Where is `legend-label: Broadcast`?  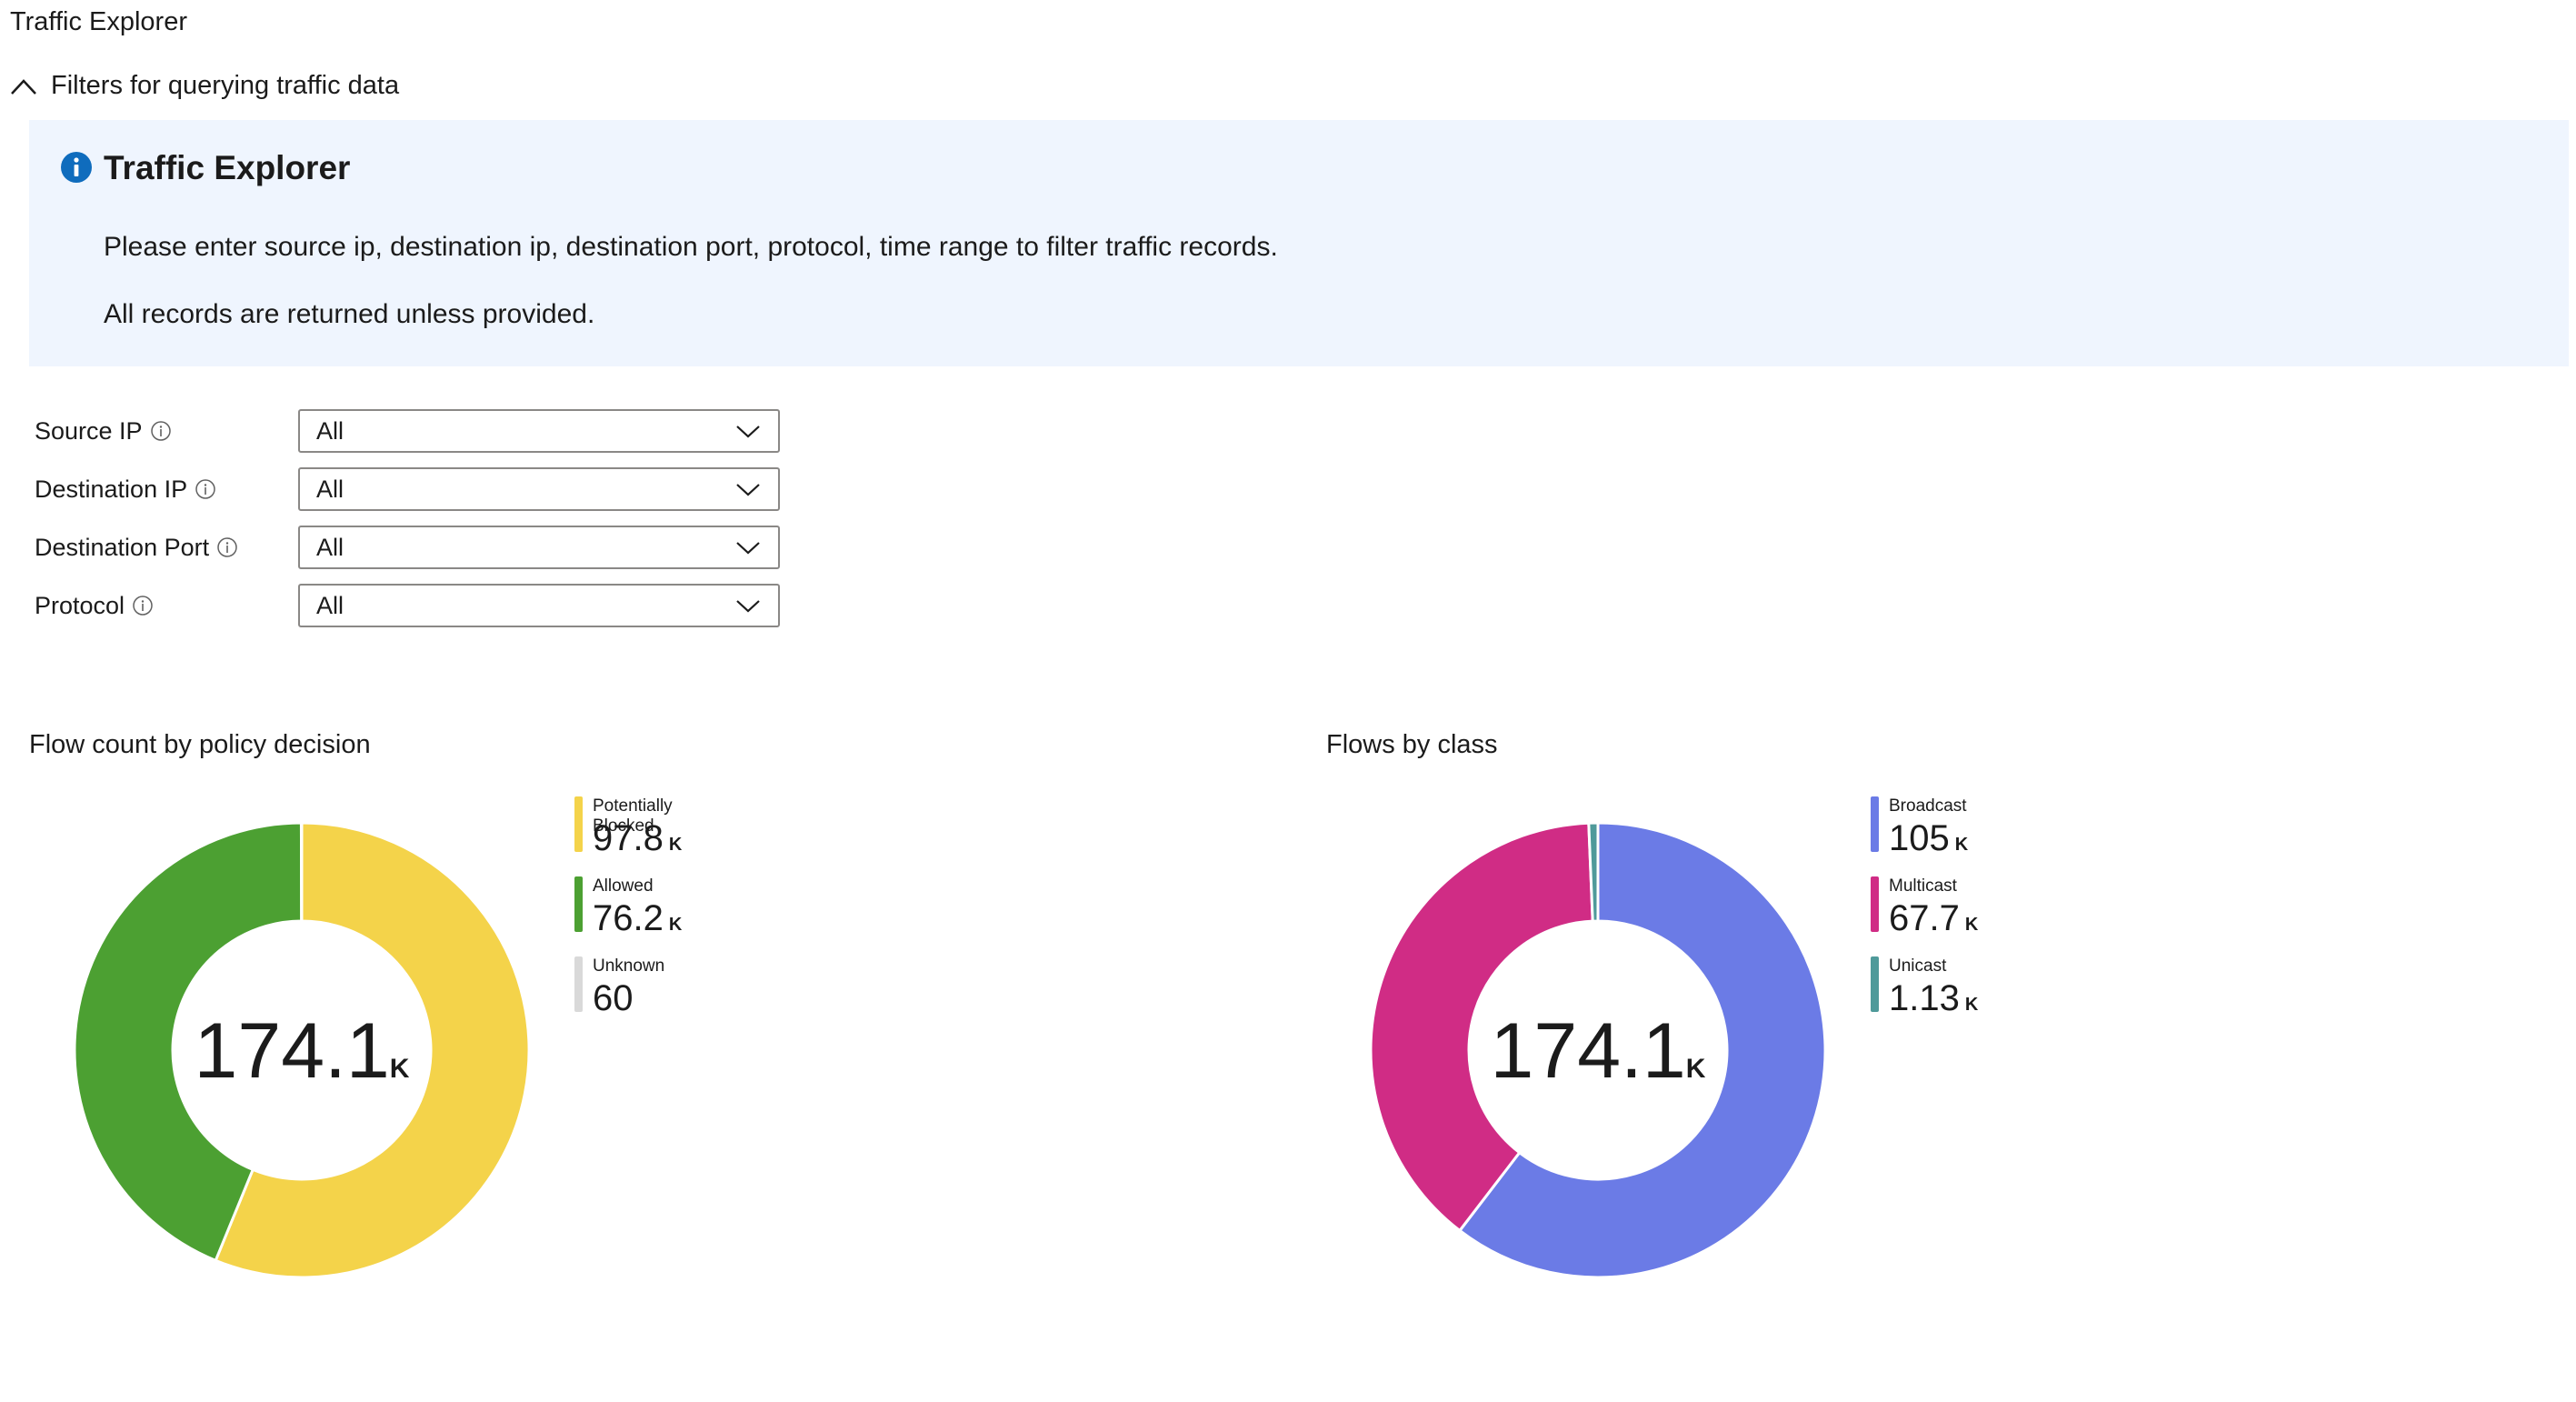 legend-label: Broadcast is located at coordinates (1928, 806).